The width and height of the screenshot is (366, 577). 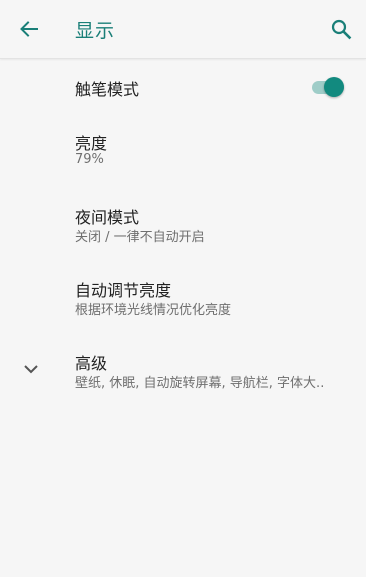 I want to click on toggle-thumb, so click(x=334, y=87).